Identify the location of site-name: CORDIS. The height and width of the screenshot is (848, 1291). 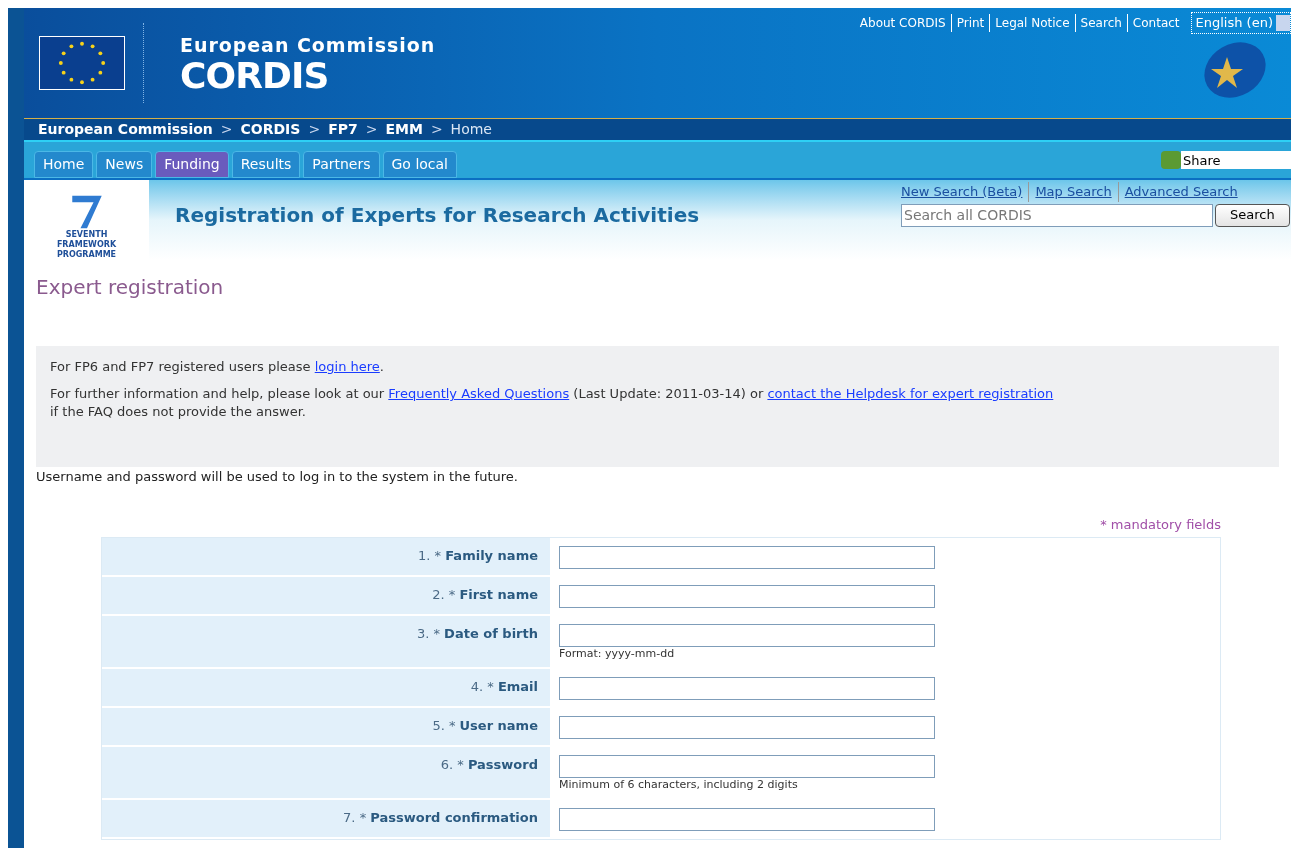
(255, 76).